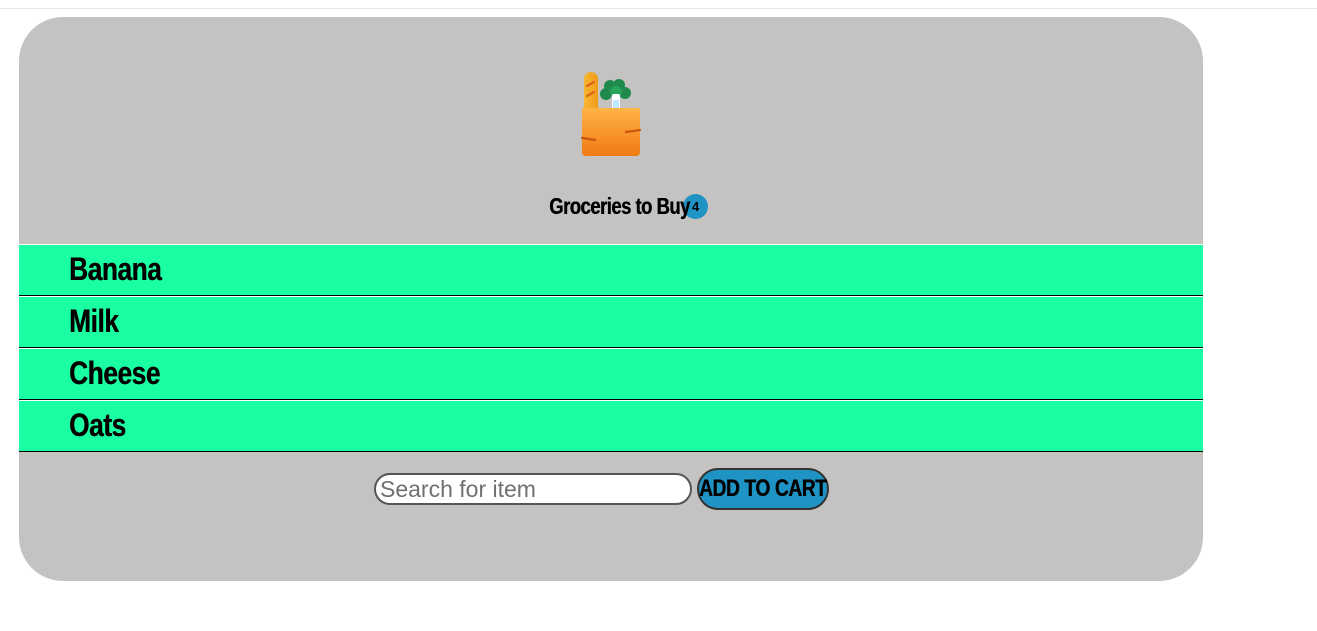 Image resolution: width=1317 pixels, height=631 pixels. Describe the element at coordinates (114, 373) in the screenshot. I see `list-item-label: Cheese` at that location.